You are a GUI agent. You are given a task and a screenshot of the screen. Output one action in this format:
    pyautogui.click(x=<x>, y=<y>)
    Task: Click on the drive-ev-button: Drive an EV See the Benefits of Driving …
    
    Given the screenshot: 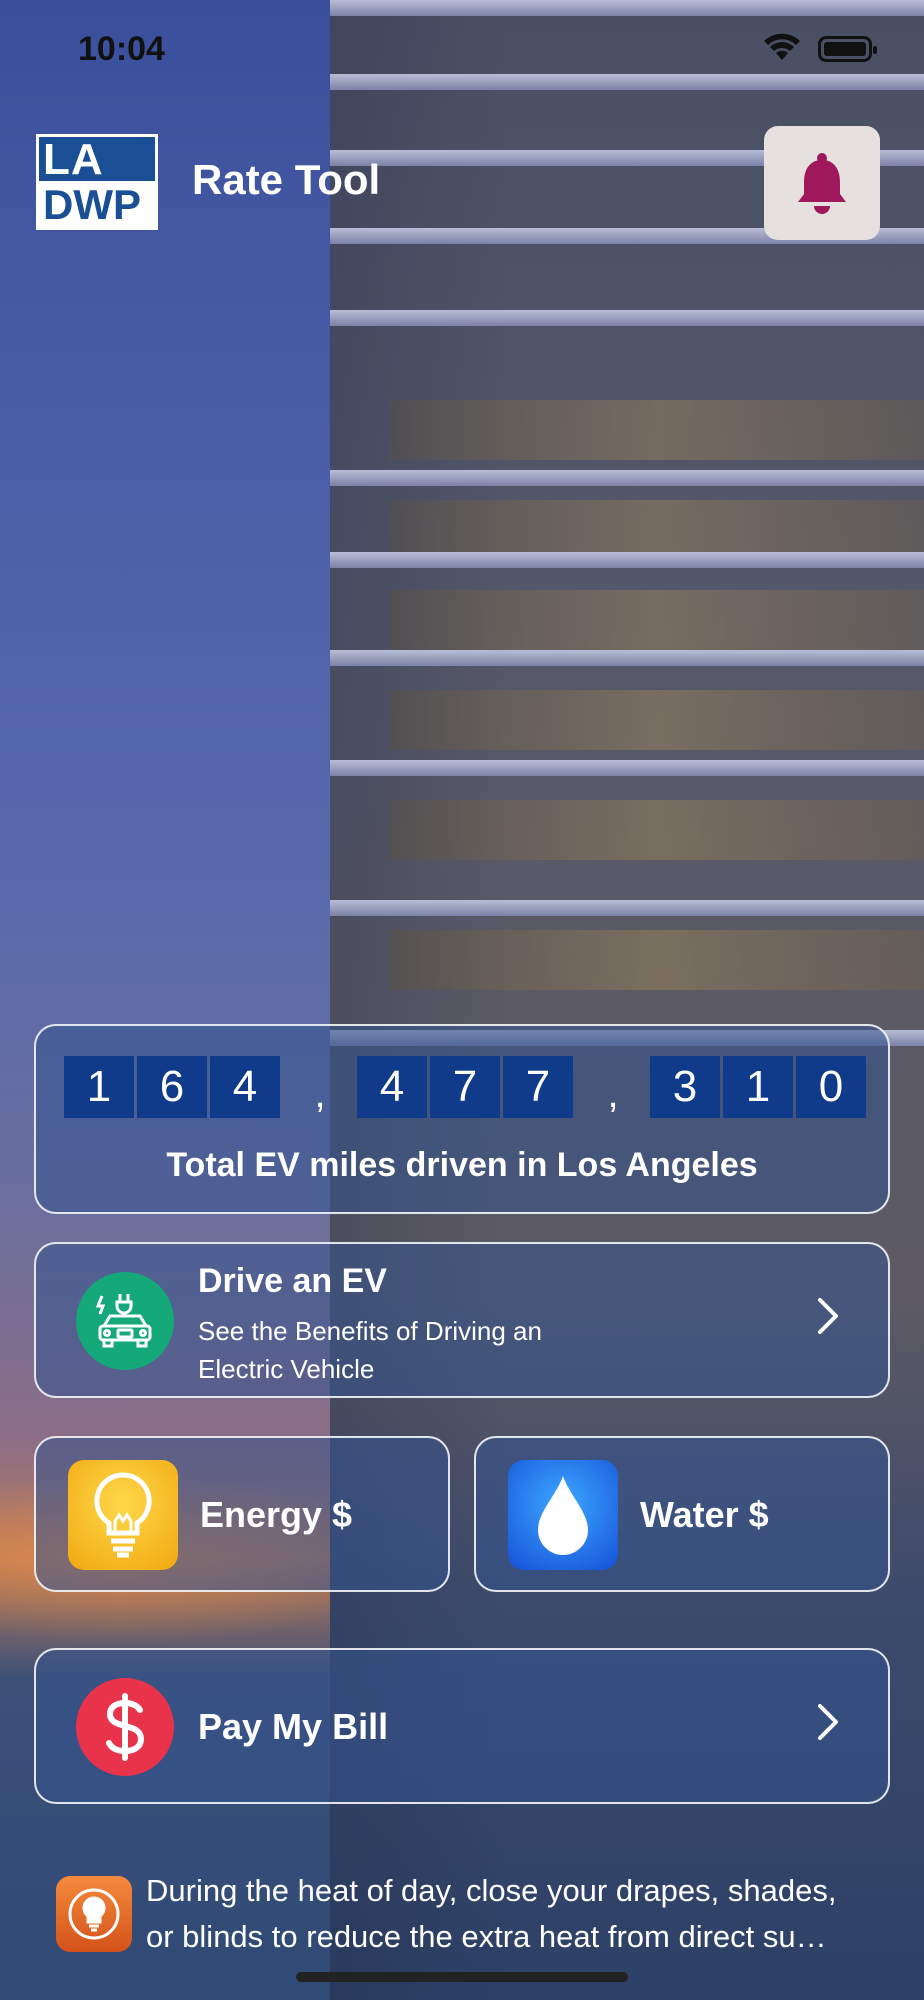 What is the action you would take?
    pyautogui.click(x=462, y=1320)
    